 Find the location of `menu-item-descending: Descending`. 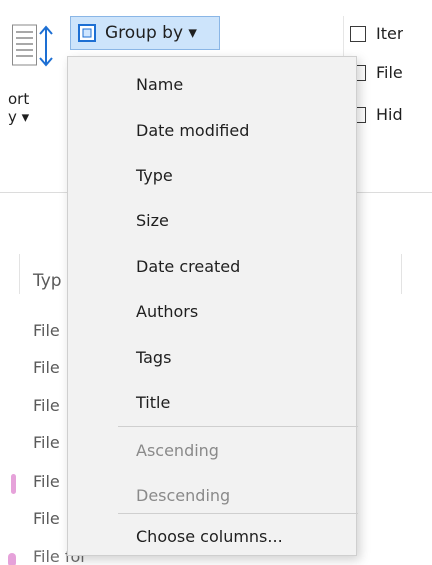

menu-item-descending: Descending is located at coordinates (183, 495).